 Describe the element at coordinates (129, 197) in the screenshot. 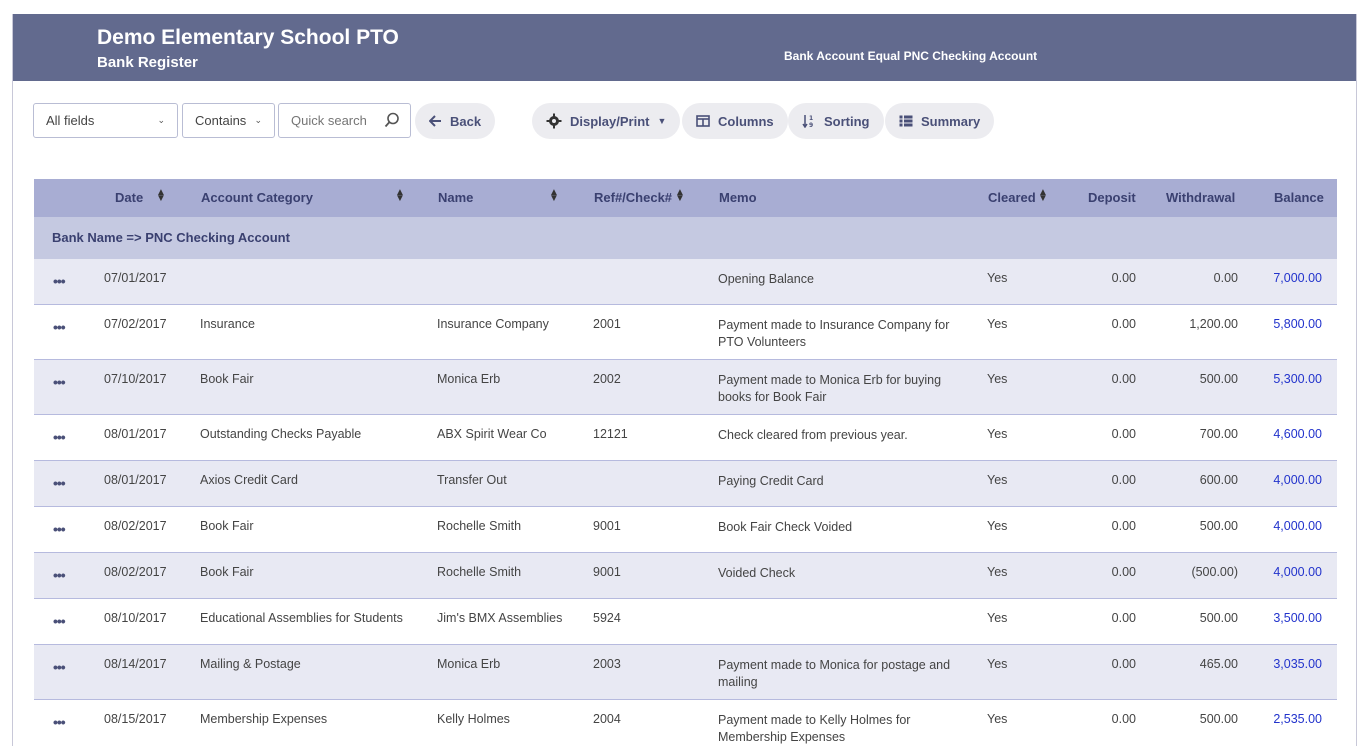

I see `column-header-date: Date` at that location.